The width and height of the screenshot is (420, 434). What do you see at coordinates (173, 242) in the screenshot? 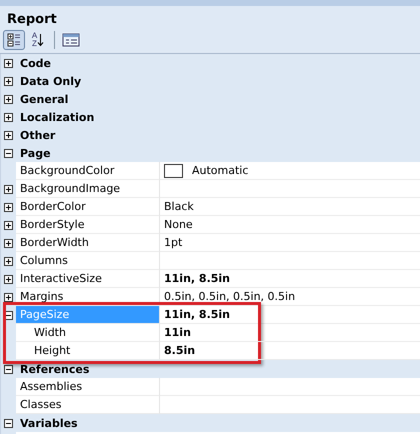
I see `property-value: 1pt` at bounding box center [173, 242].